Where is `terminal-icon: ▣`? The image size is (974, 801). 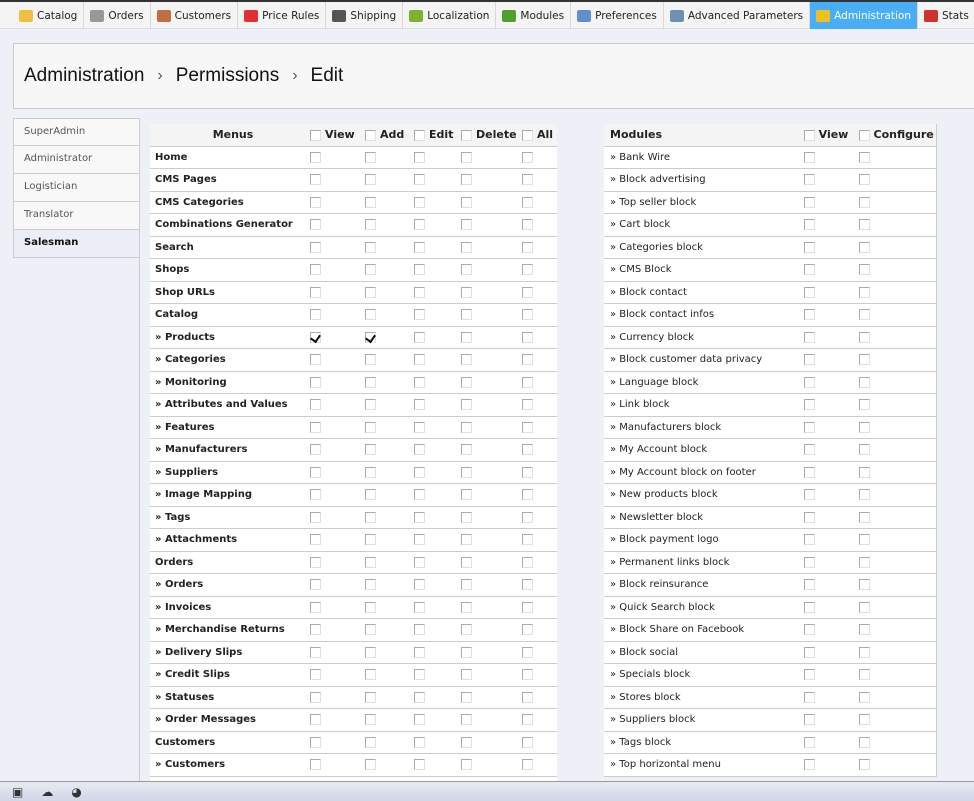
terminal-icon: ▣ is located at coordinates (17, 792).